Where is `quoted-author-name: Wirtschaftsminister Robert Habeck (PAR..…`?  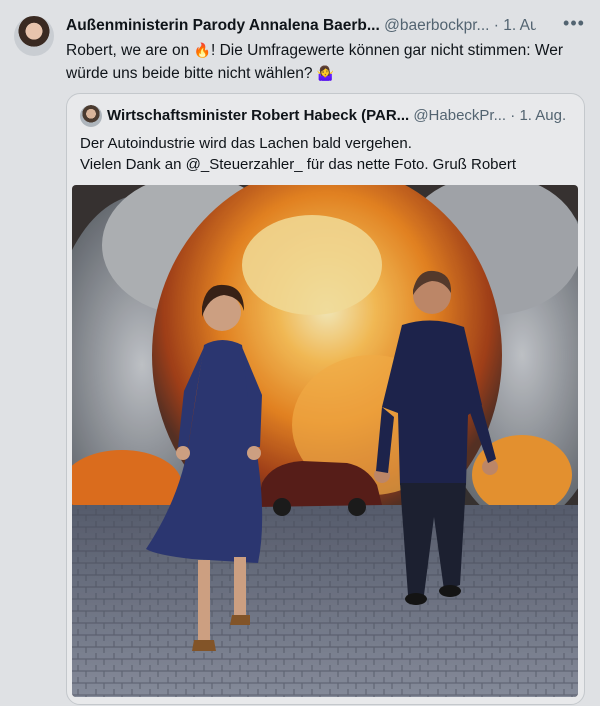
quoted-author-name: Wirtschaftsminister Robert Habeck (PAR..… is located at coordinates (258, 115).